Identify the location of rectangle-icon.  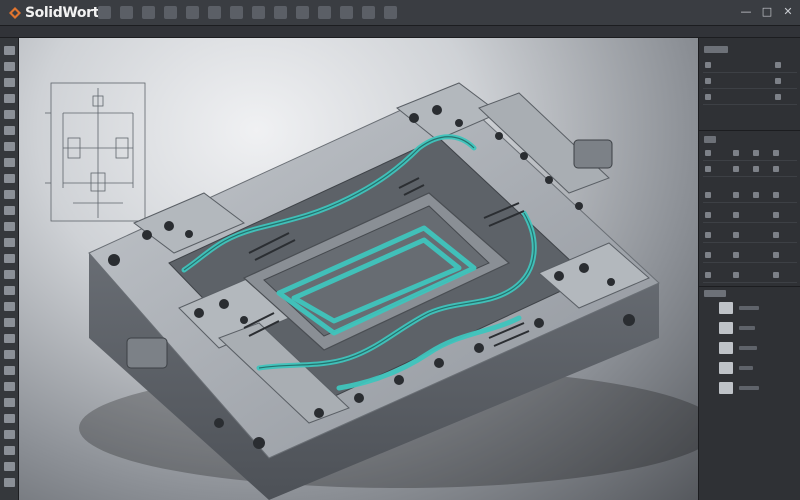
(9, 82).